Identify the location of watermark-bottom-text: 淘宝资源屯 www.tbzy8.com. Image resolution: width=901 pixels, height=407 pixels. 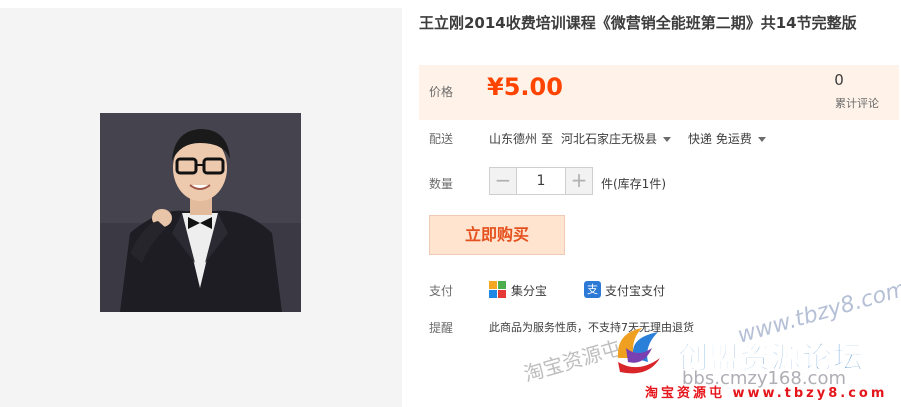
(766, 393).